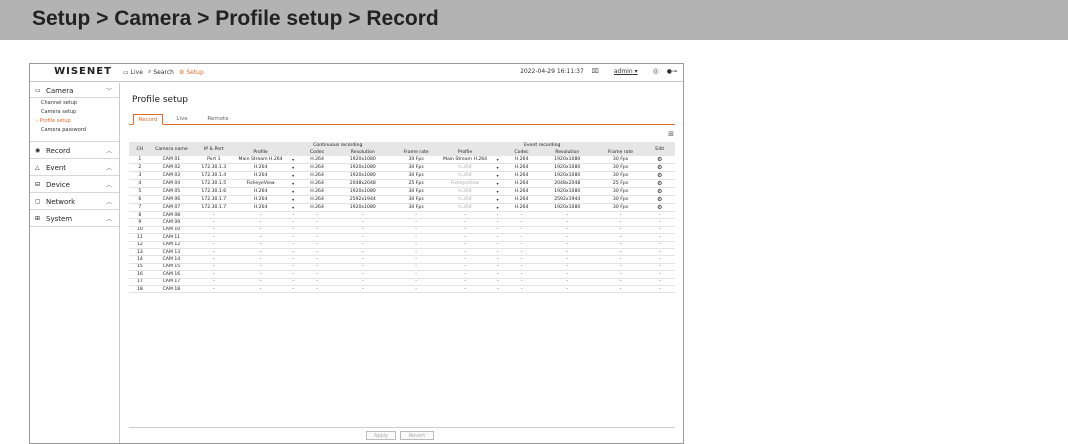 Image resolution: width=1068 pixels, height=444 pixels. Describe the element at coordinates (214, 207) in the screenshot. I see `cell-ip-port: 172.30.1.7` at that location.